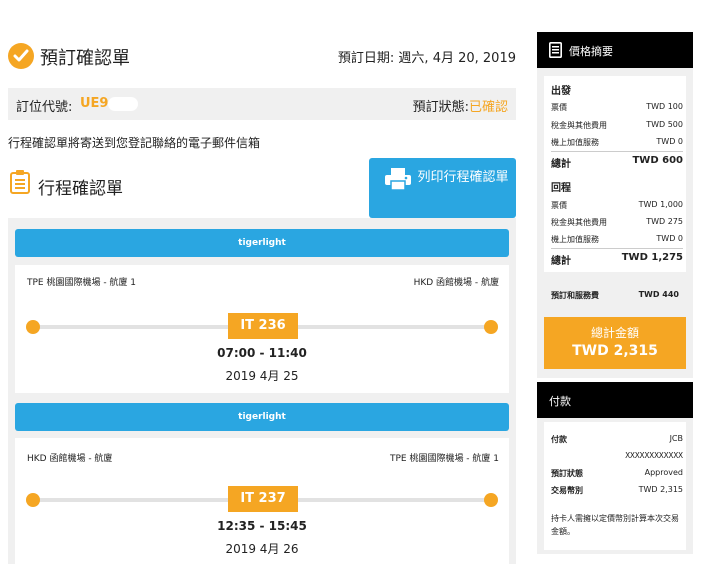 Image resolution: width=701 pixels, height=564 pixels. What do you see at coordinates (82, 283) in the screenshot?
I see `departure-airport: TPE 桃園國際機場 - 航廈 1` at bounding box center [82, 283].